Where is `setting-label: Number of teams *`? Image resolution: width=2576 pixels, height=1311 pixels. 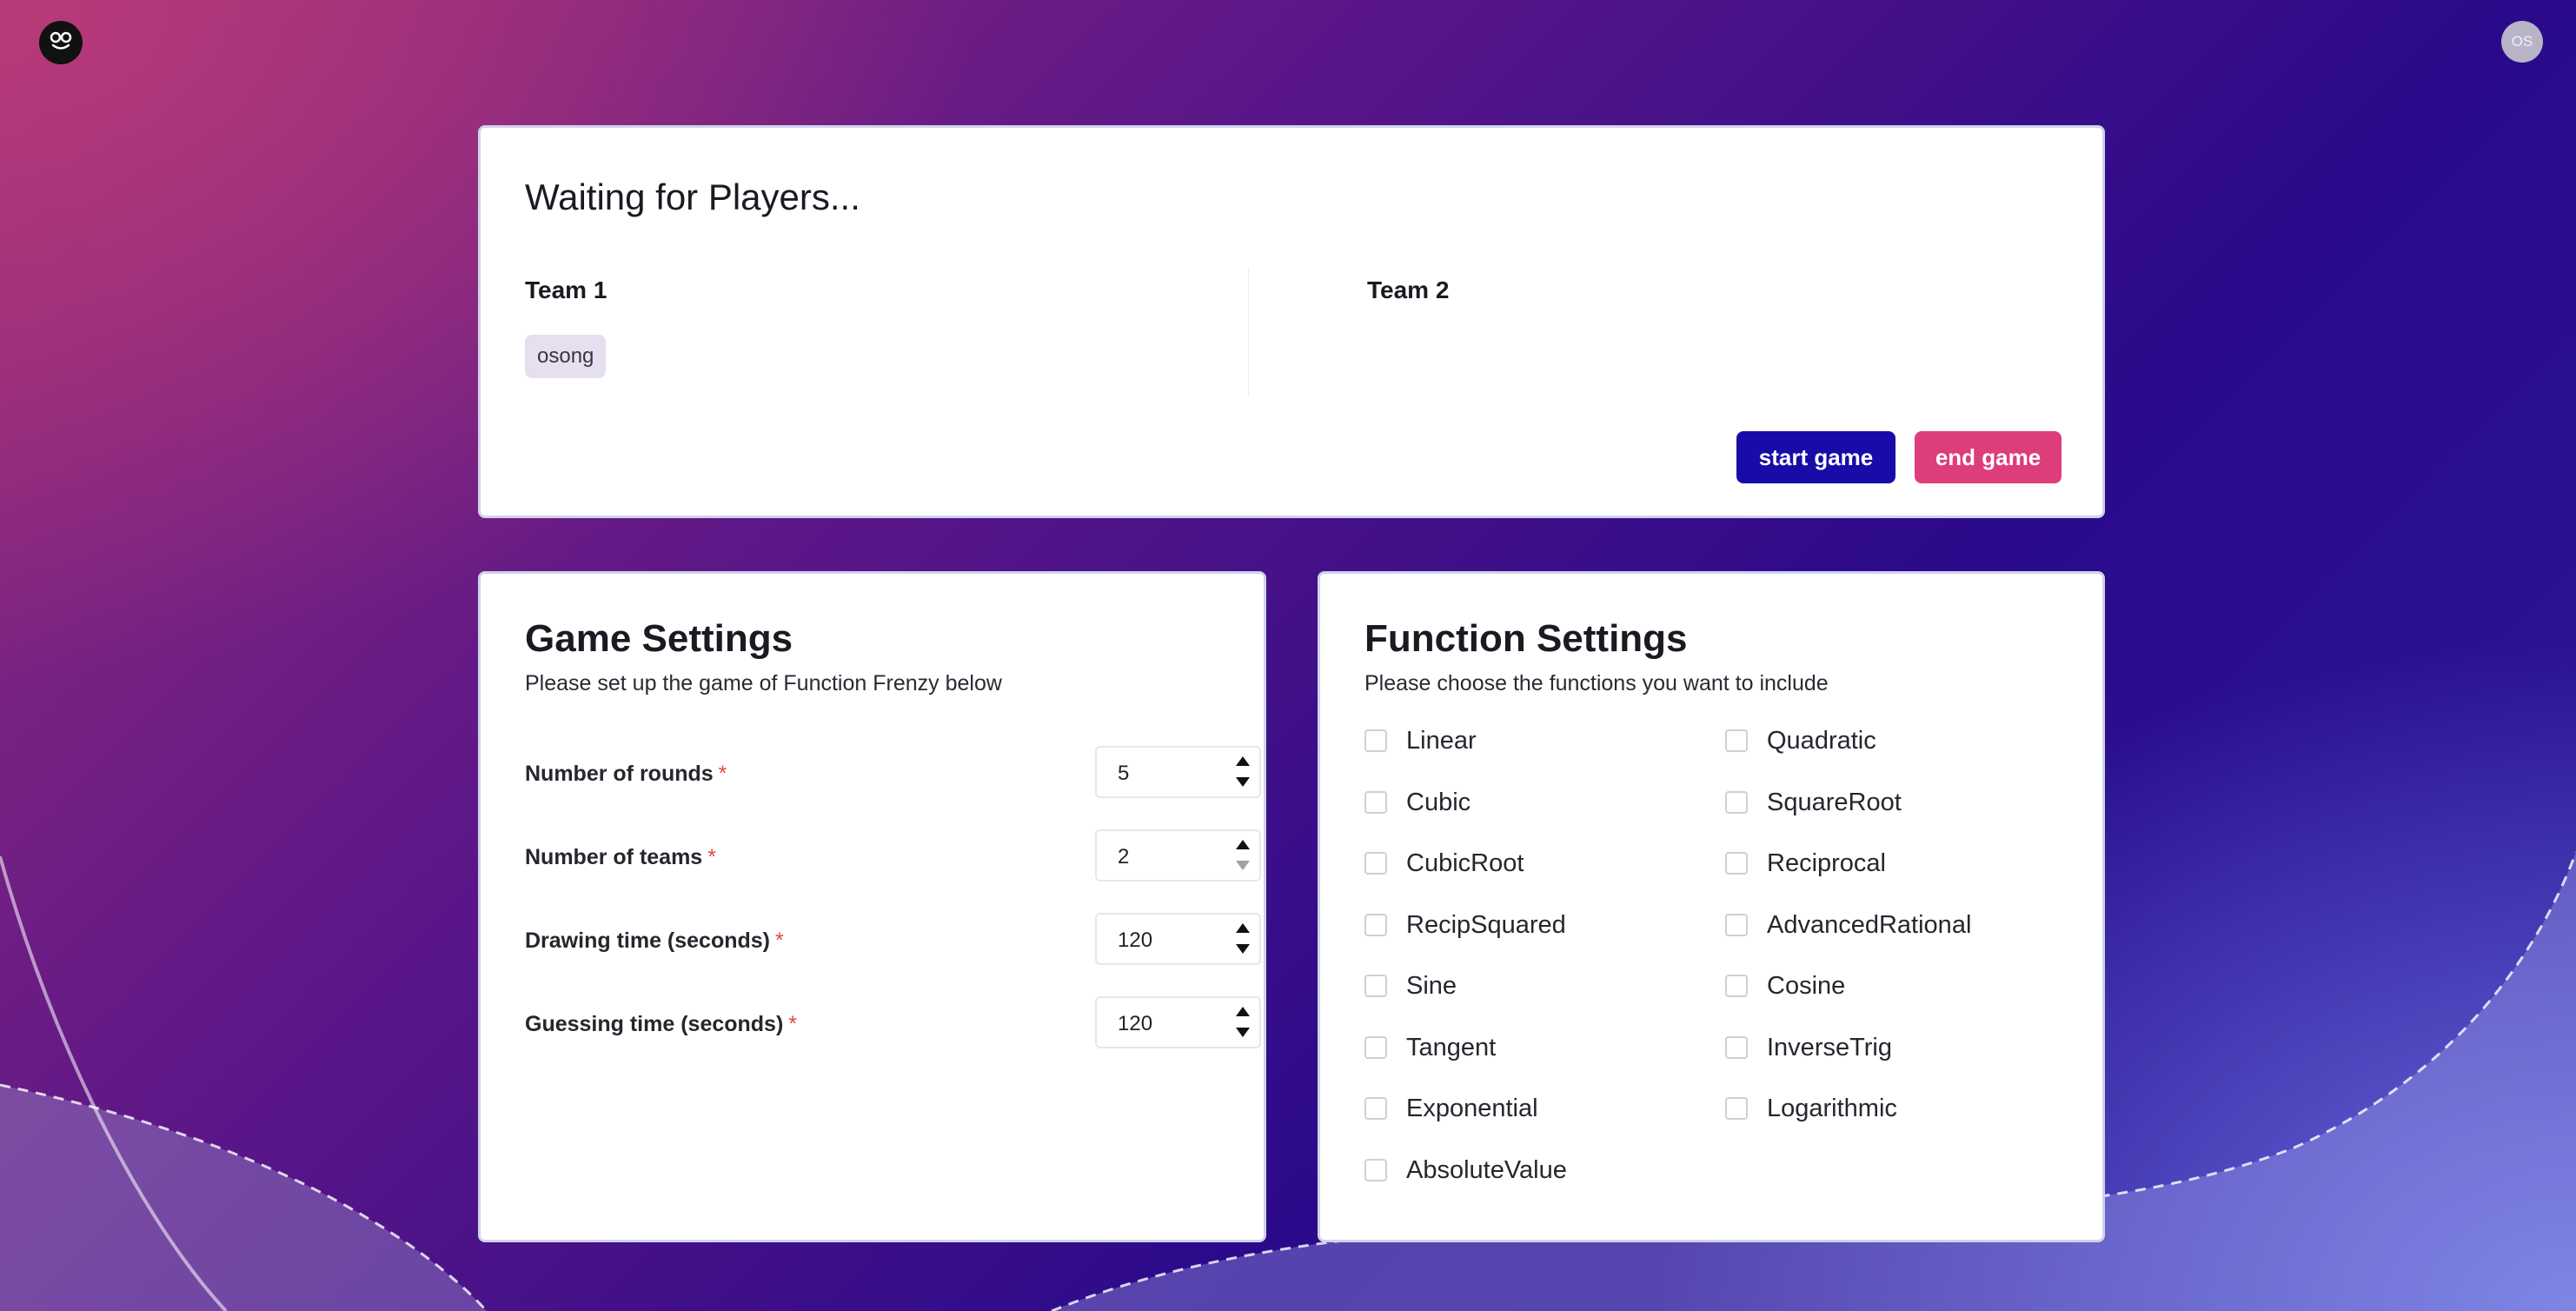
setting-label: Number of teams * is located at coordinates (620, 857).